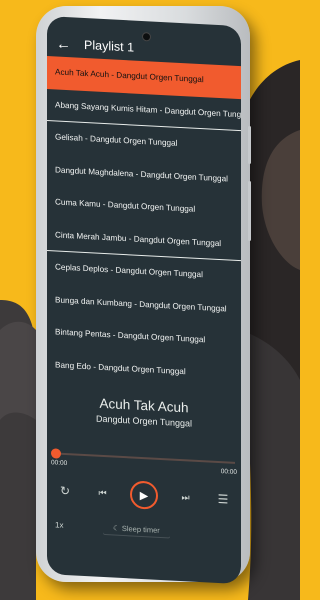 The height and width of the screenshot is (600, 320). Describe the element at coordinates (130, 336) in the screenshot. I see `track-title: Bintang Pentas - Dangdut Orgen Tunggal` at that location.